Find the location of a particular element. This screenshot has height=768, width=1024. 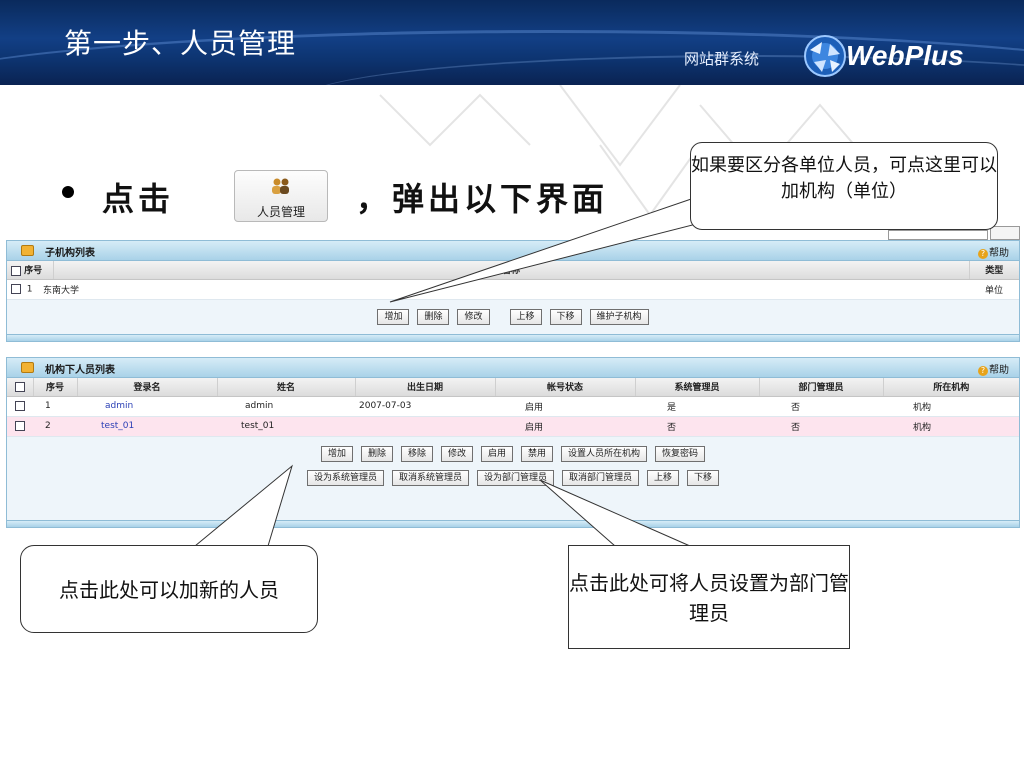

row-index-cell: 1 is located at coordinates (55, 406).